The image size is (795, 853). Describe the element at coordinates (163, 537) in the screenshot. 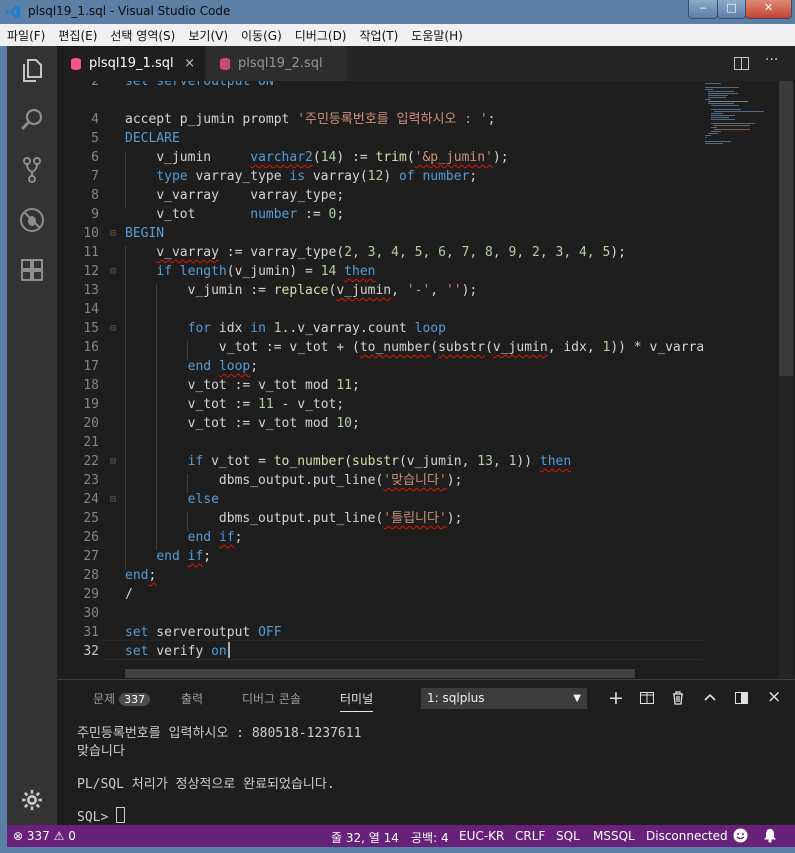

I see `code-line-26: 26 end if;` at that location.